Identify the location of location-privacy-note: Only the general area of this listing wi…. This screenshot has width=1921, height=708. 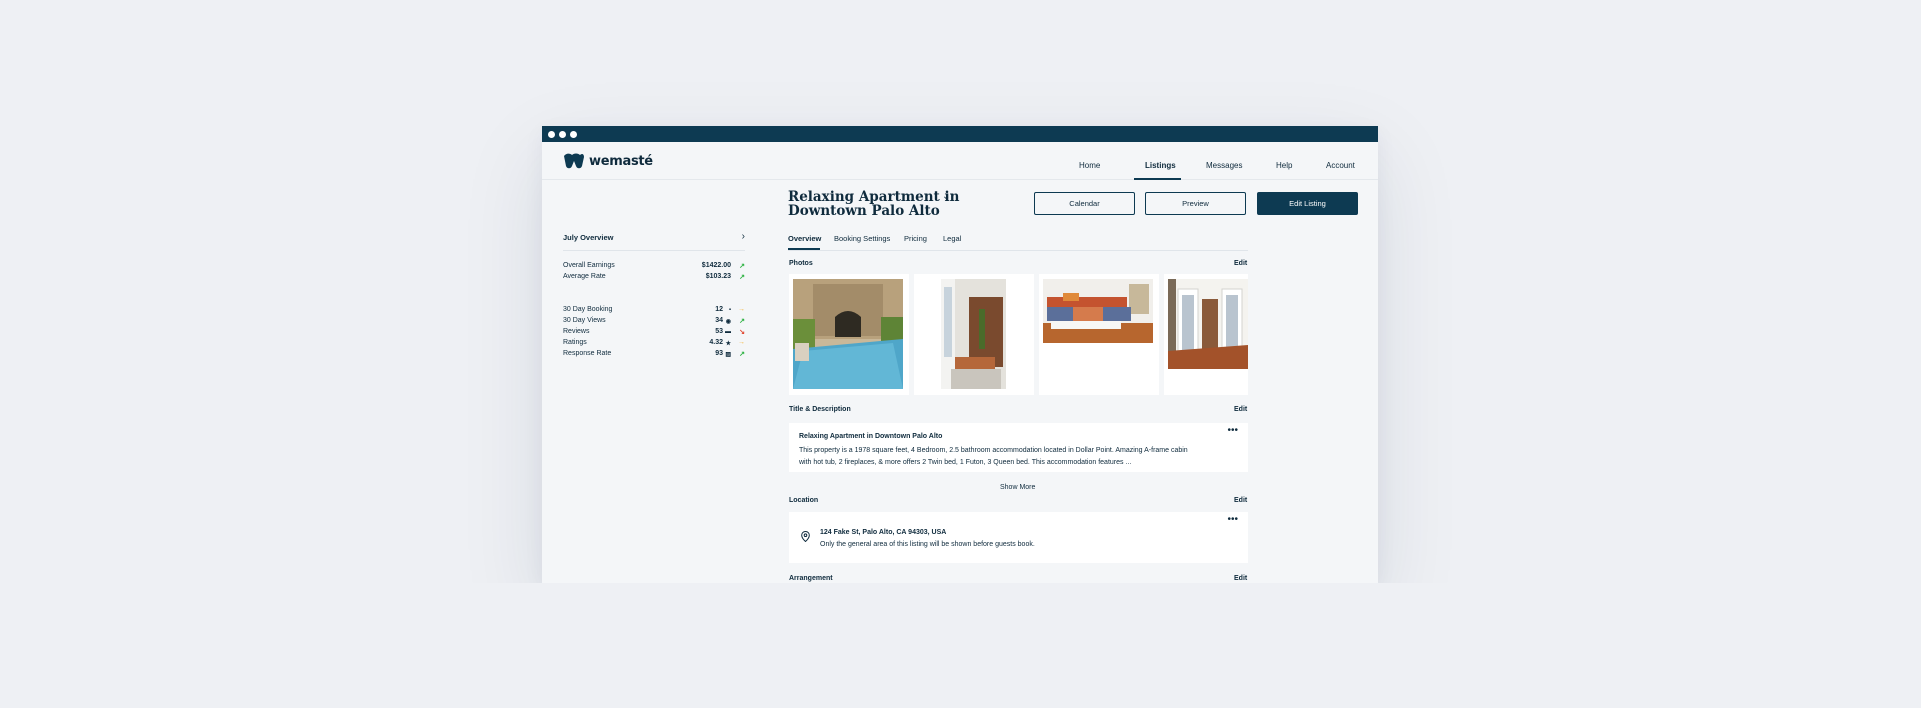
(927, 544).